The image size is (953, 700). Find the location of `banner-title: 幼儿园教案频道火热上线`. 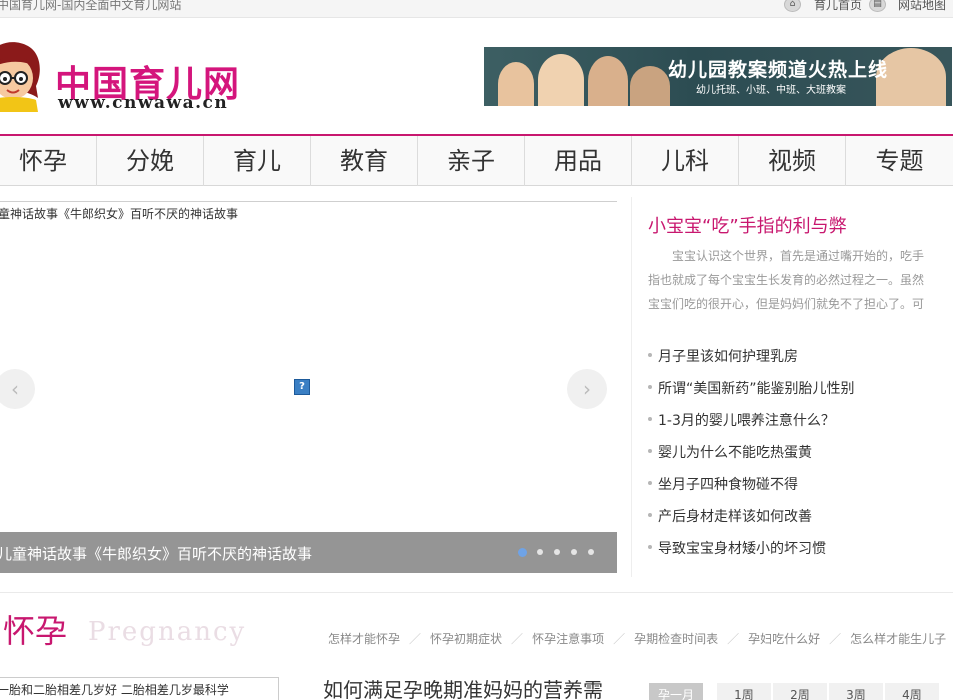

banner-title: 幼儿园教案频道火热上线 is located at coordinates (778, 70).